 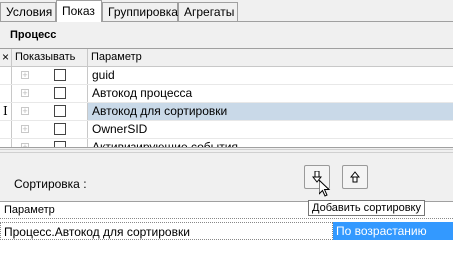 What do you see at coordinates (165, 144) in the screenshot?
I see `param-cell: Активизирующие события` at bounding box center [165, 144].